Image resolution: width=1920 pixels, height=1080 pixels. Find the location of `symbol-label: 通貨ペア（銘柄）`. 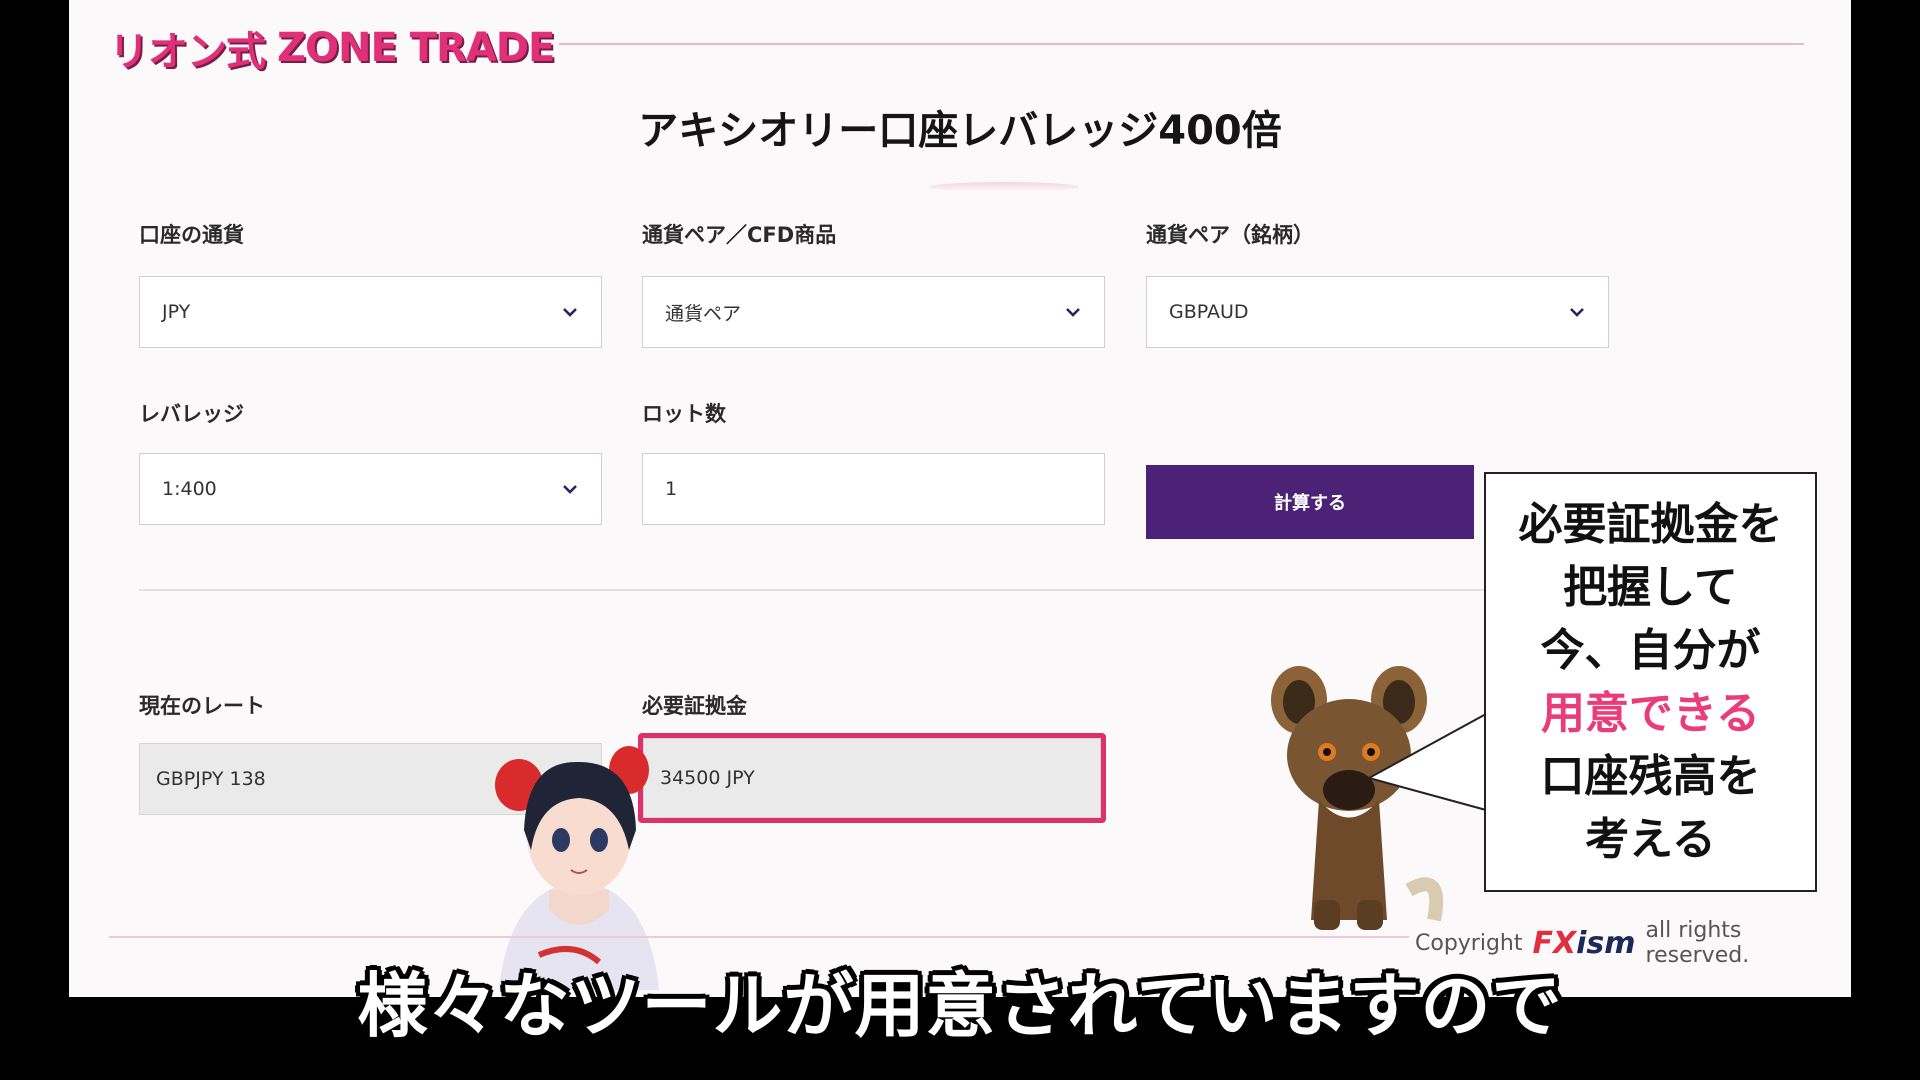

symbol-label: 通貨ペア（銘柄） is located at coordinates (1230, 235).